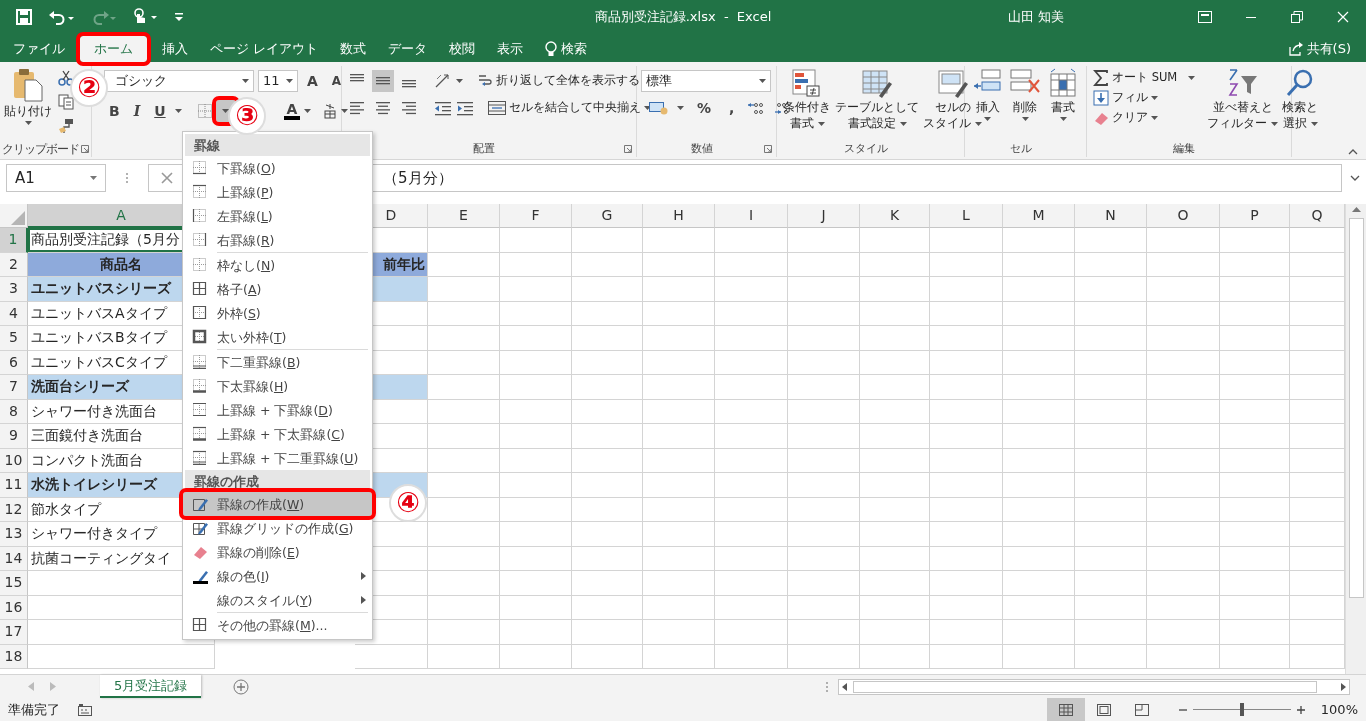 The width and height of the screenshot is (1366, 727). What do you see at coordinates (659, 108) in the screenshot?
I see `currency-icon` at bounding box center [659, 108].